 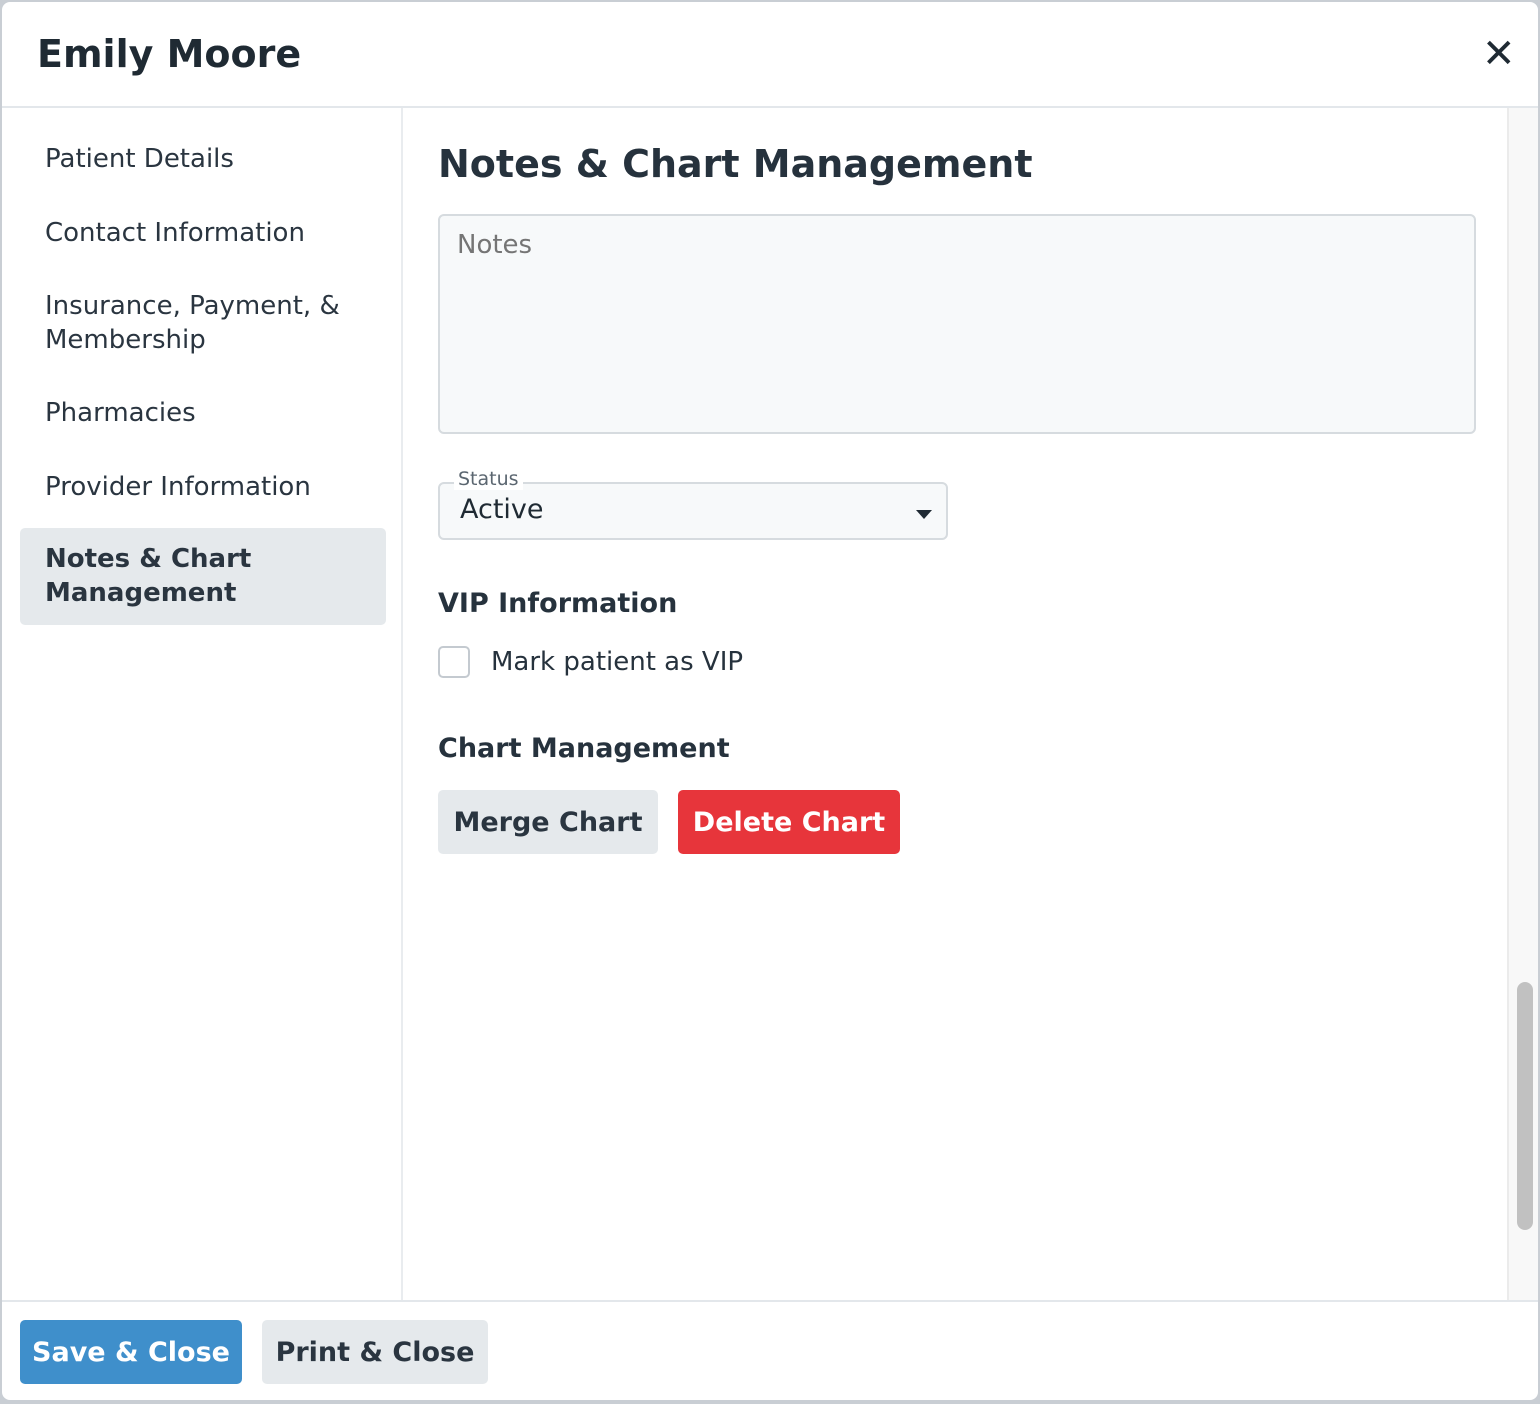 What do you see at coordinates (770, 55) in the screenshot?
I see `modal-header: Emily Moore ✕` at bounding box center [770, 55].